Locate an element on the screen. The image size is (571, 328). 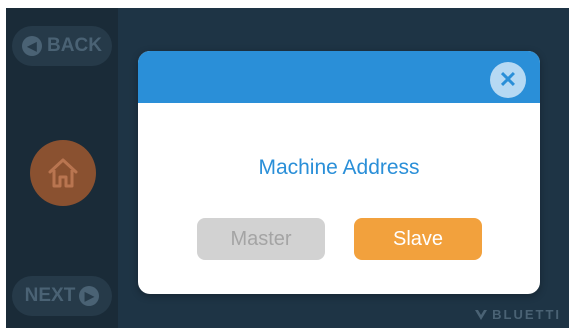
next-button: NEXT ▶ is located at coordinates (62, 296).